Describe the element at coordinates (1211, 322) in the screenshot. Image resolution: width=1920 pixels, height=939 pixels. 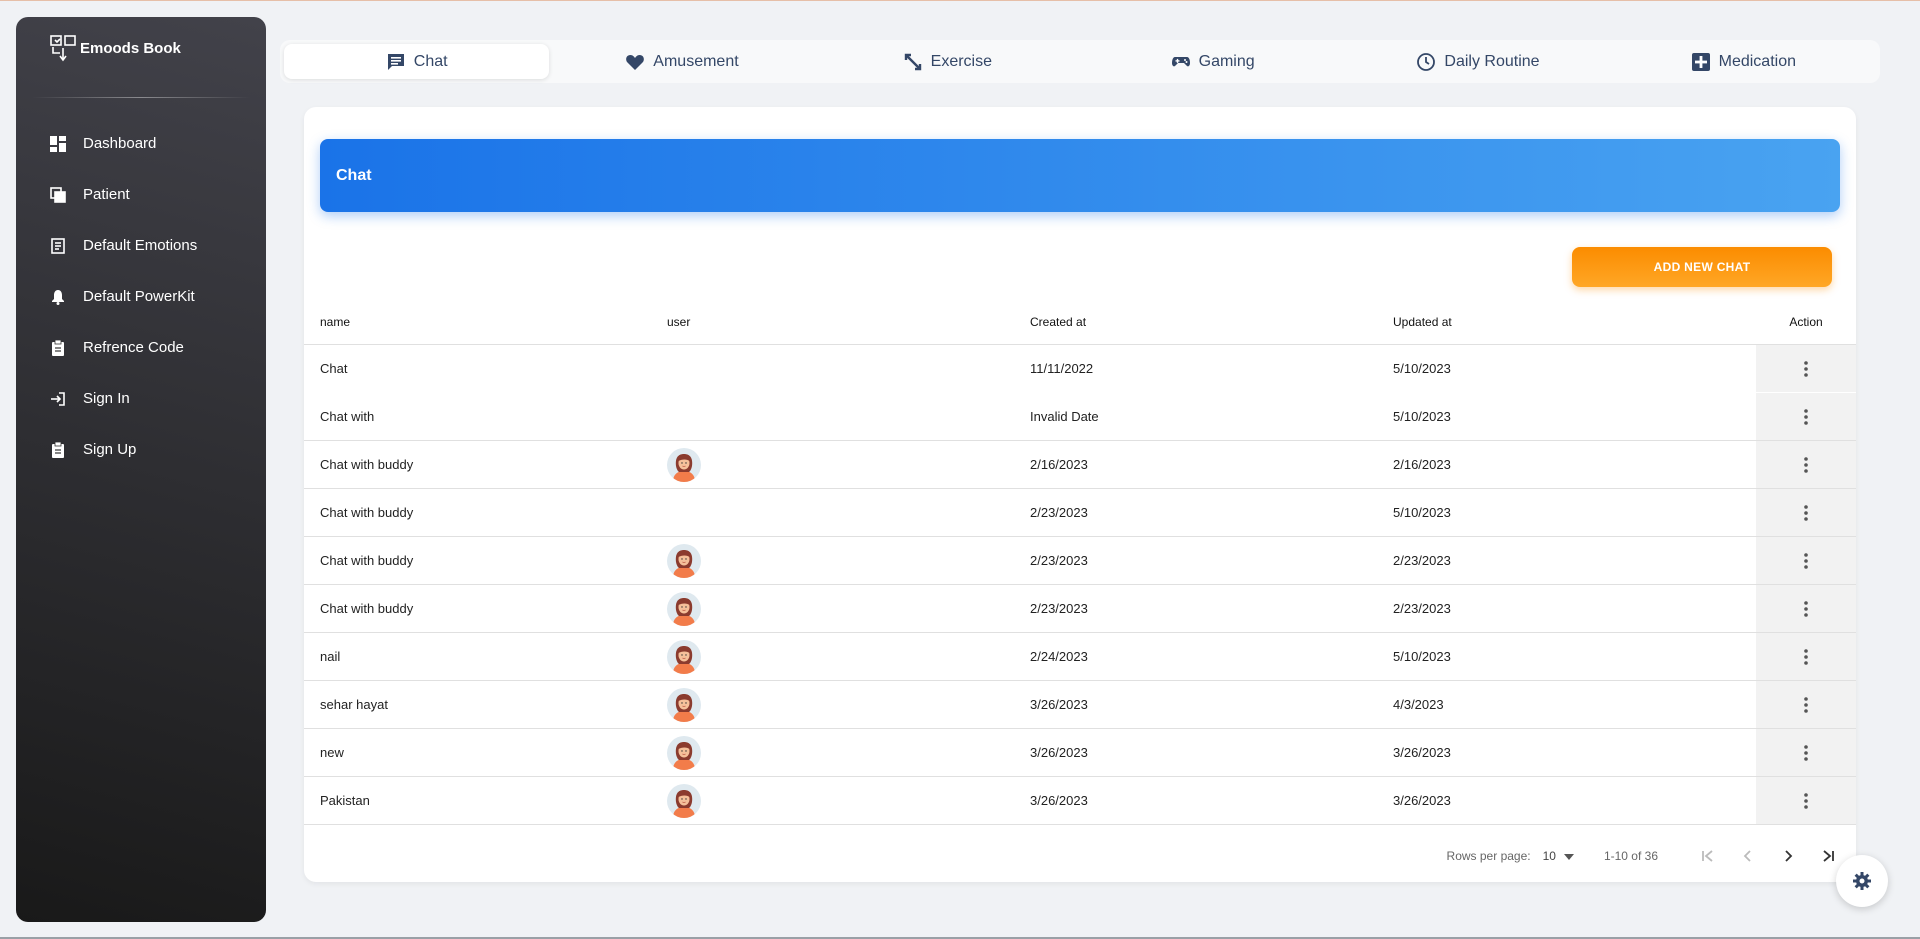
I see `column-header-created: Created at` at that location.